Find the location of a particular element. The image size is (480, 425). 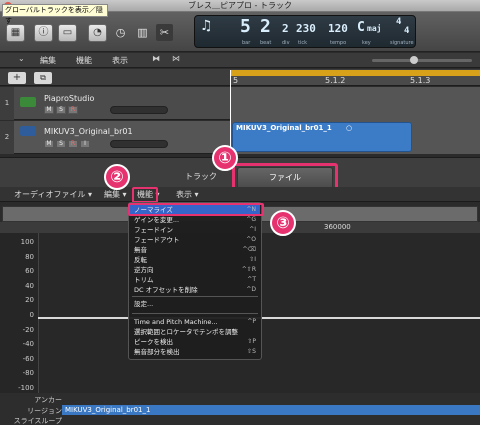

lcd-key-label: key is located at coordinates (366, 43).